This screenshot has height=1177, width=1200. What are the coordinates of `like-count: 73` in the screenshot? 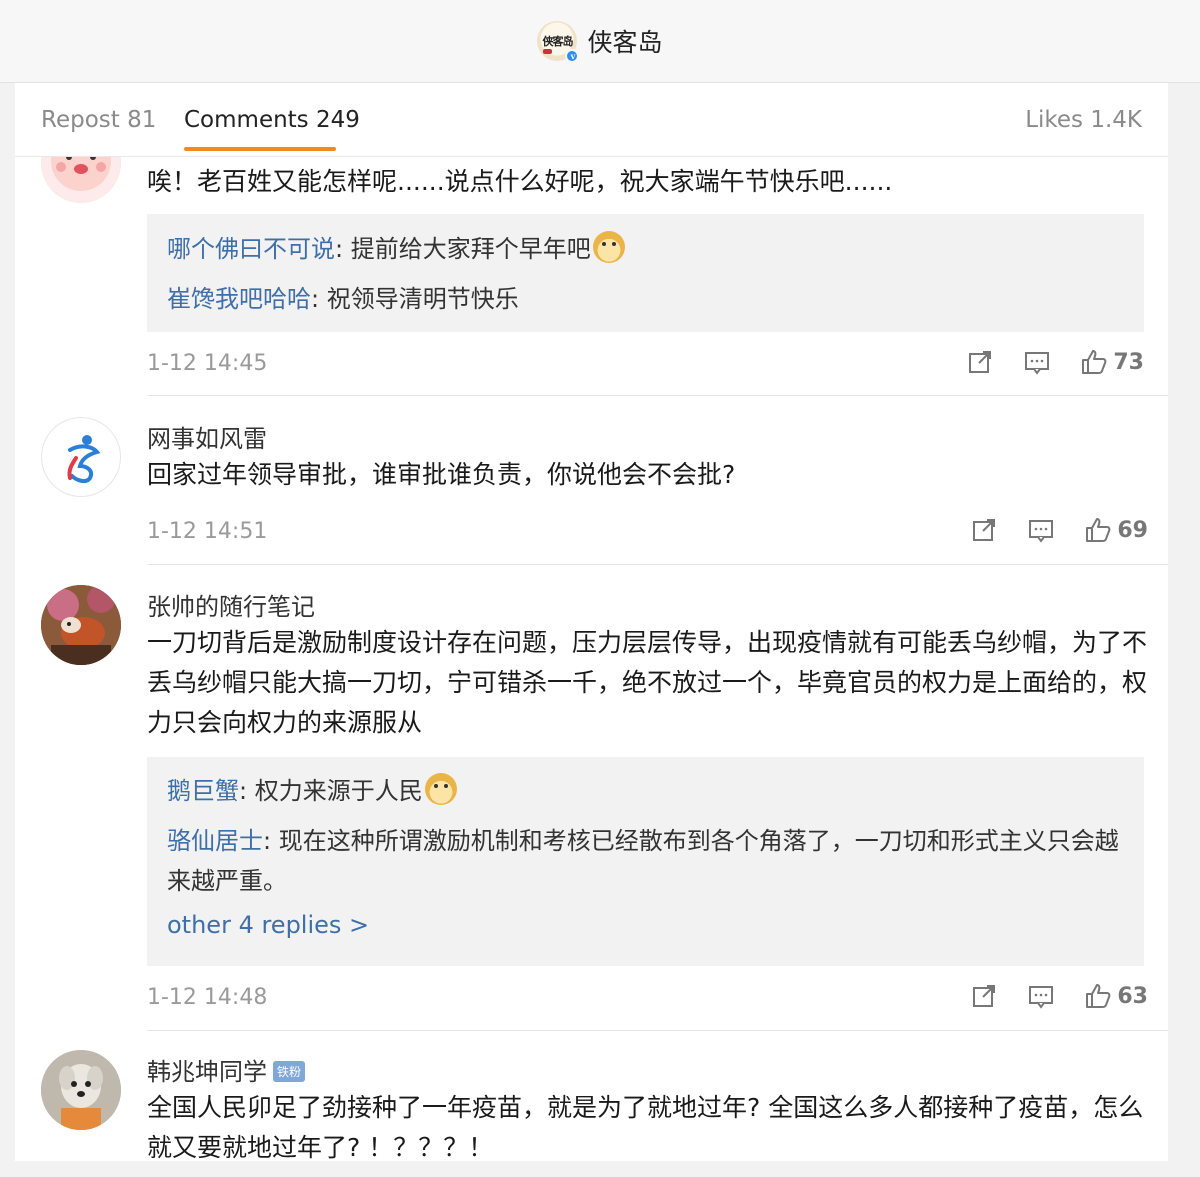 It's located at (1128, 362).